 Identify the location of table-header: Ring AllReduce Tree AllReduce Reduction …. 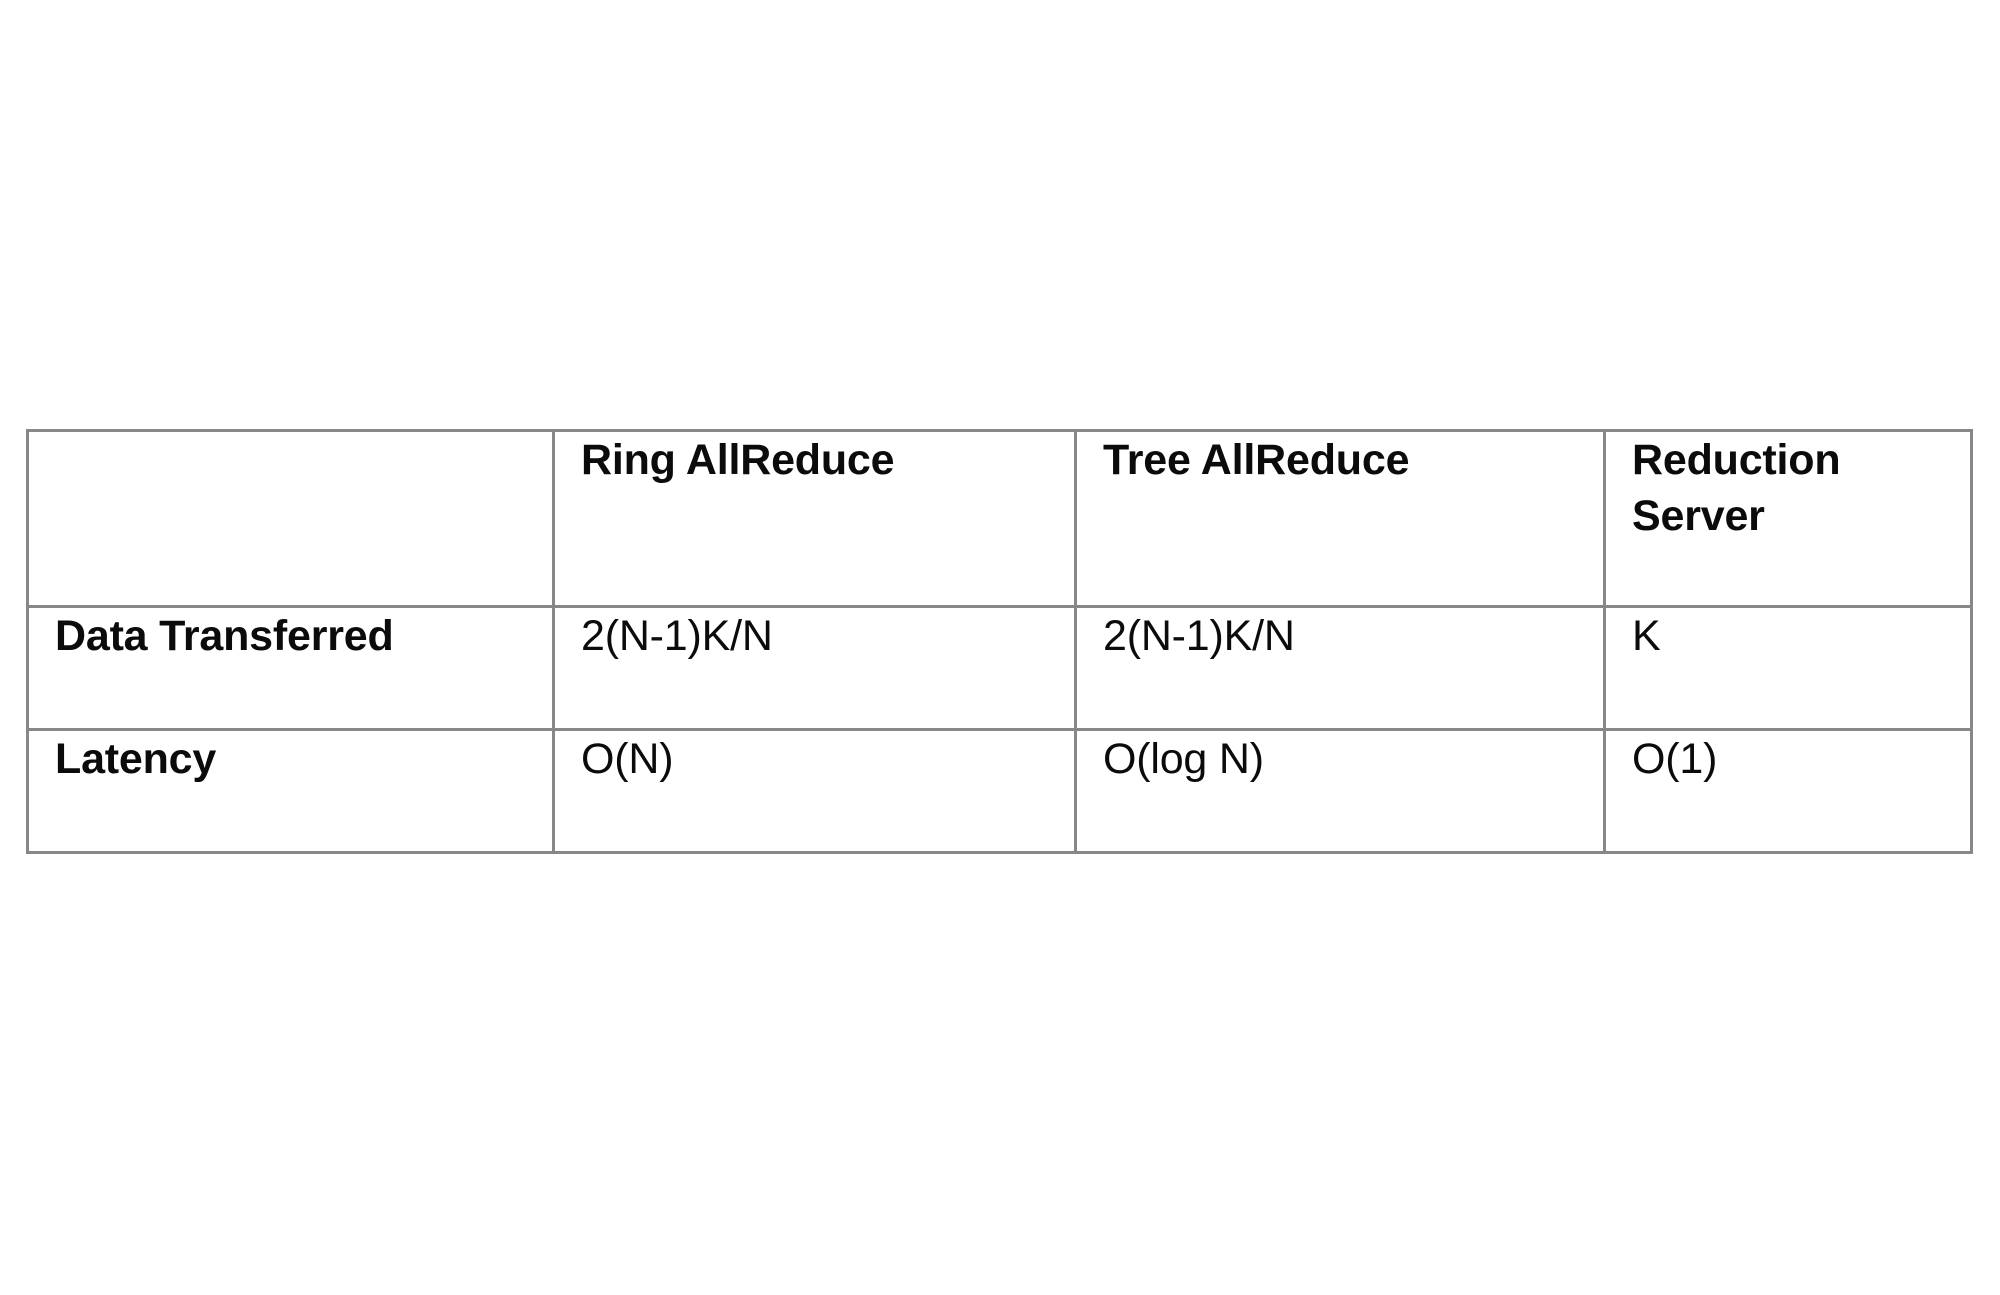
(999, 518).